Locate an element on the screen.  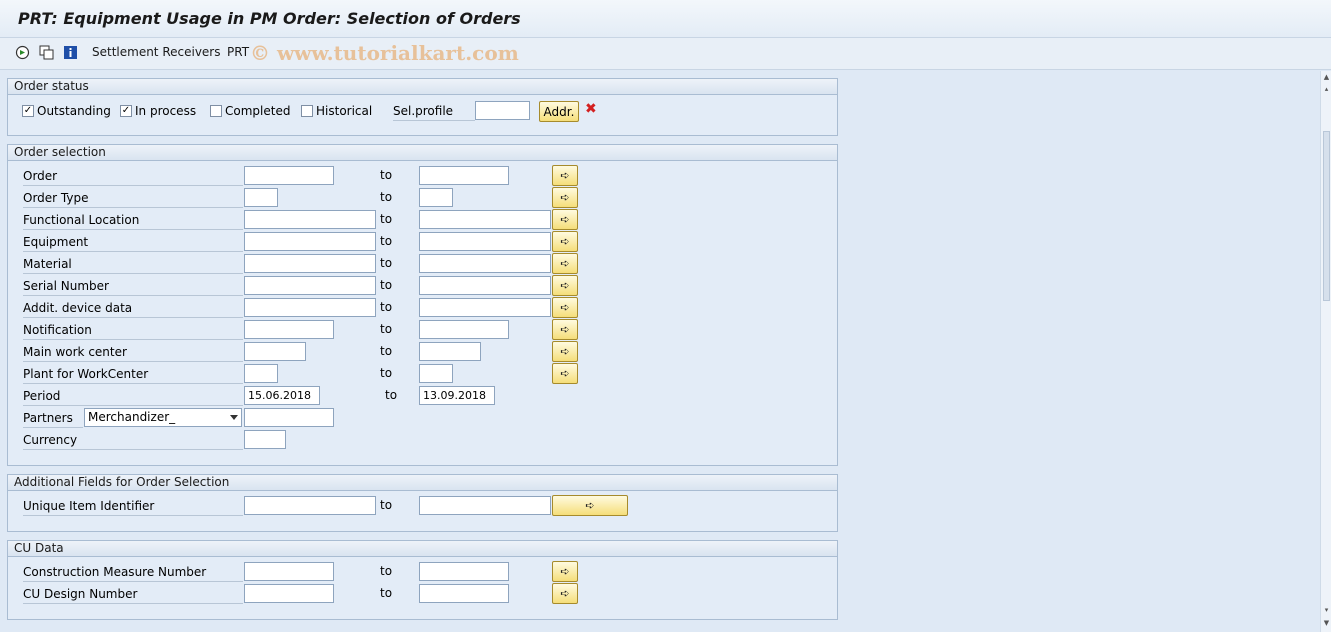
material-to-input is located at coordinates (485, 263).